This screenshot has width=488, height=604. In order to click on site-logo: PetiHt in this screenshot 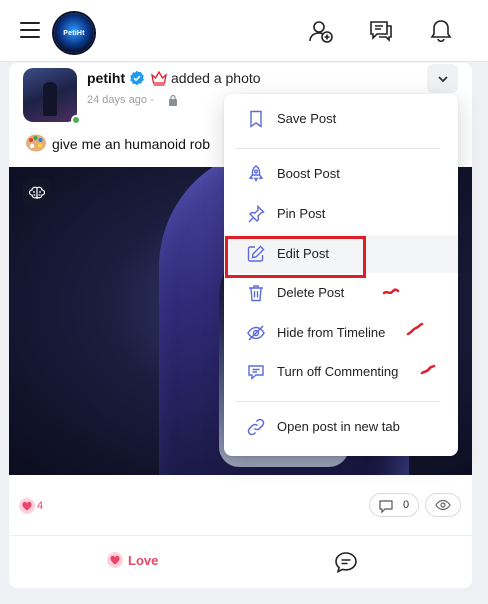, I will do `click(74, 33)`.